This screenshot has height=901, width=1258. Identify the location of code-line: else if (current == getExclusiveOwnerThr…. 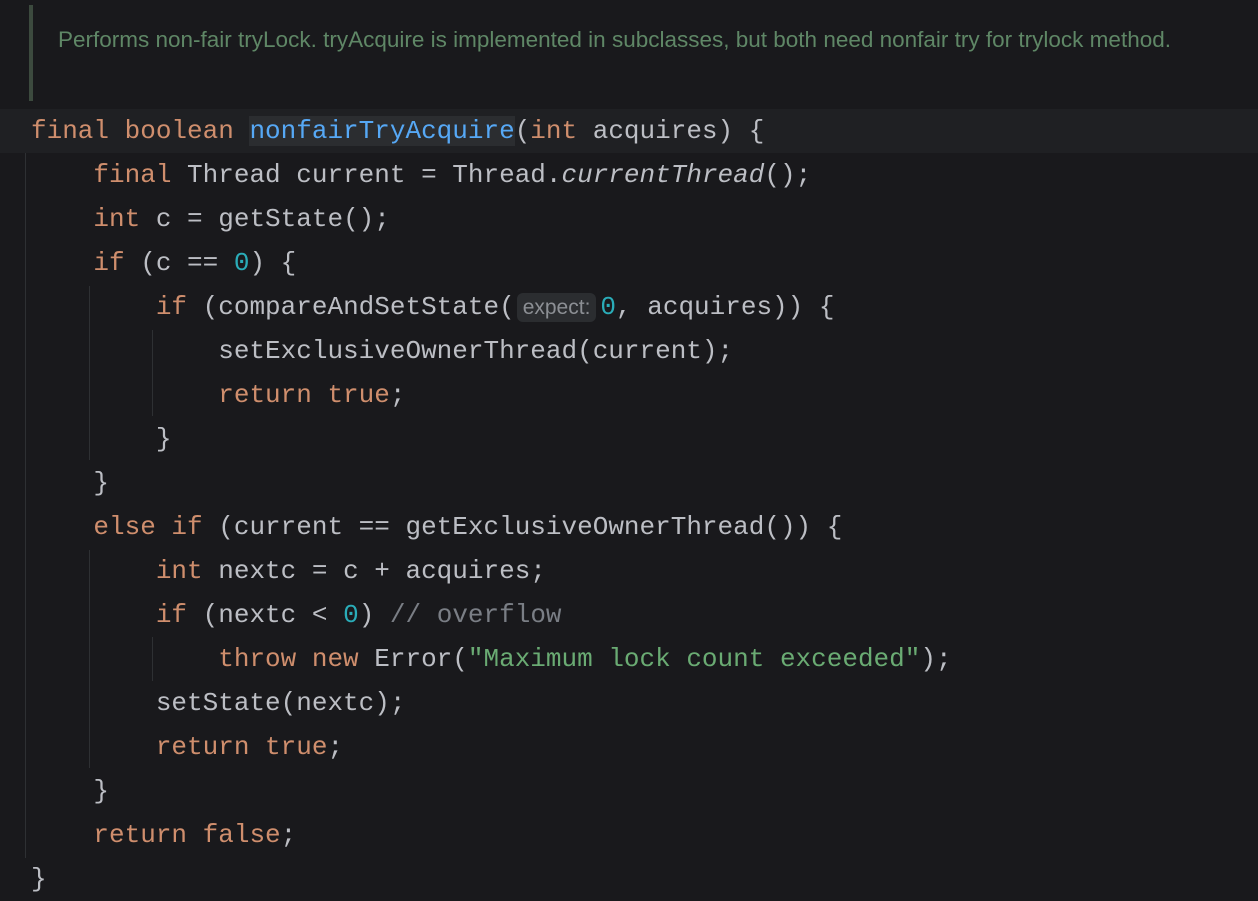
(629, 527).